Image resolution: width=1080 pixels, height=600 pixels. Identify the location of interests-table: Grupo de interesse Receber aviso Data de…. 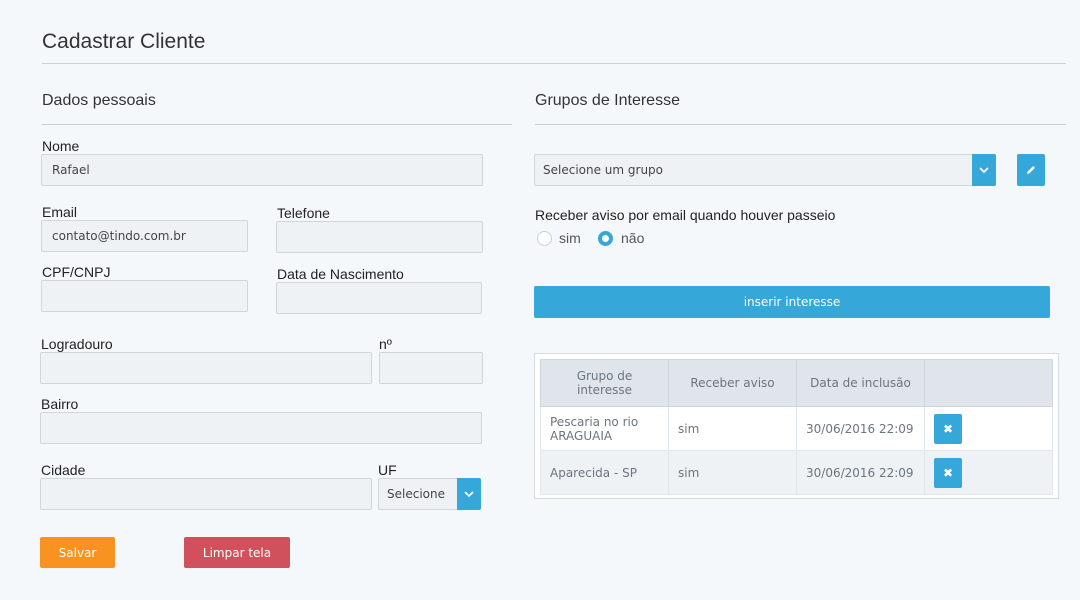
(796, 427).